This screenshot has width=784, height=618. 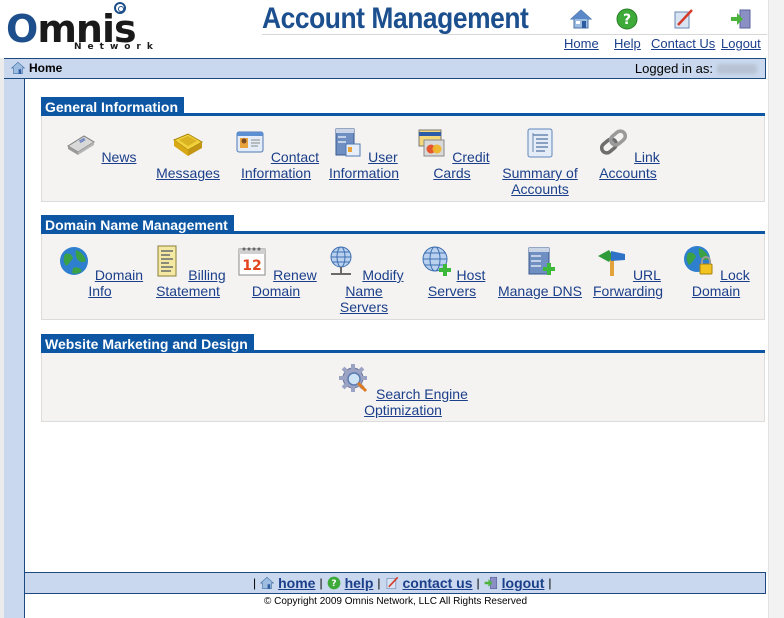 What do you see at coordinates (402, 583) in the screenshot?
I see `footer-links: | home | ? help | contact us | logout |` at bounding box center [402, 583].